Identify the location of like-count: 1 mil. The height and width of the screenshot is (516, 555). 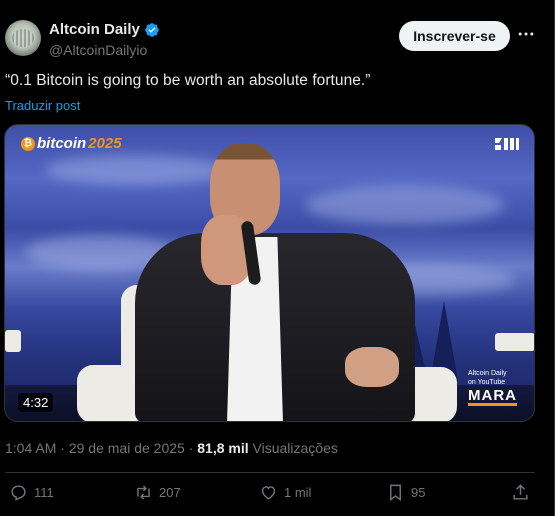
(298, 492).